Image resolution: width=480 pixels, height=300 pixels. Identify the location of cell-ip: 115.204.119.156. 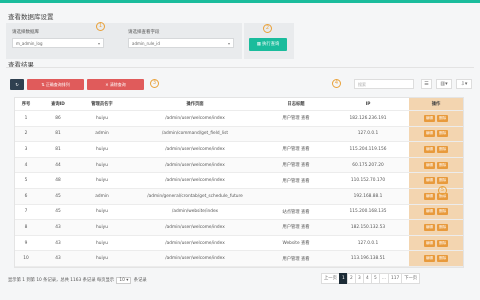
(368, 149).